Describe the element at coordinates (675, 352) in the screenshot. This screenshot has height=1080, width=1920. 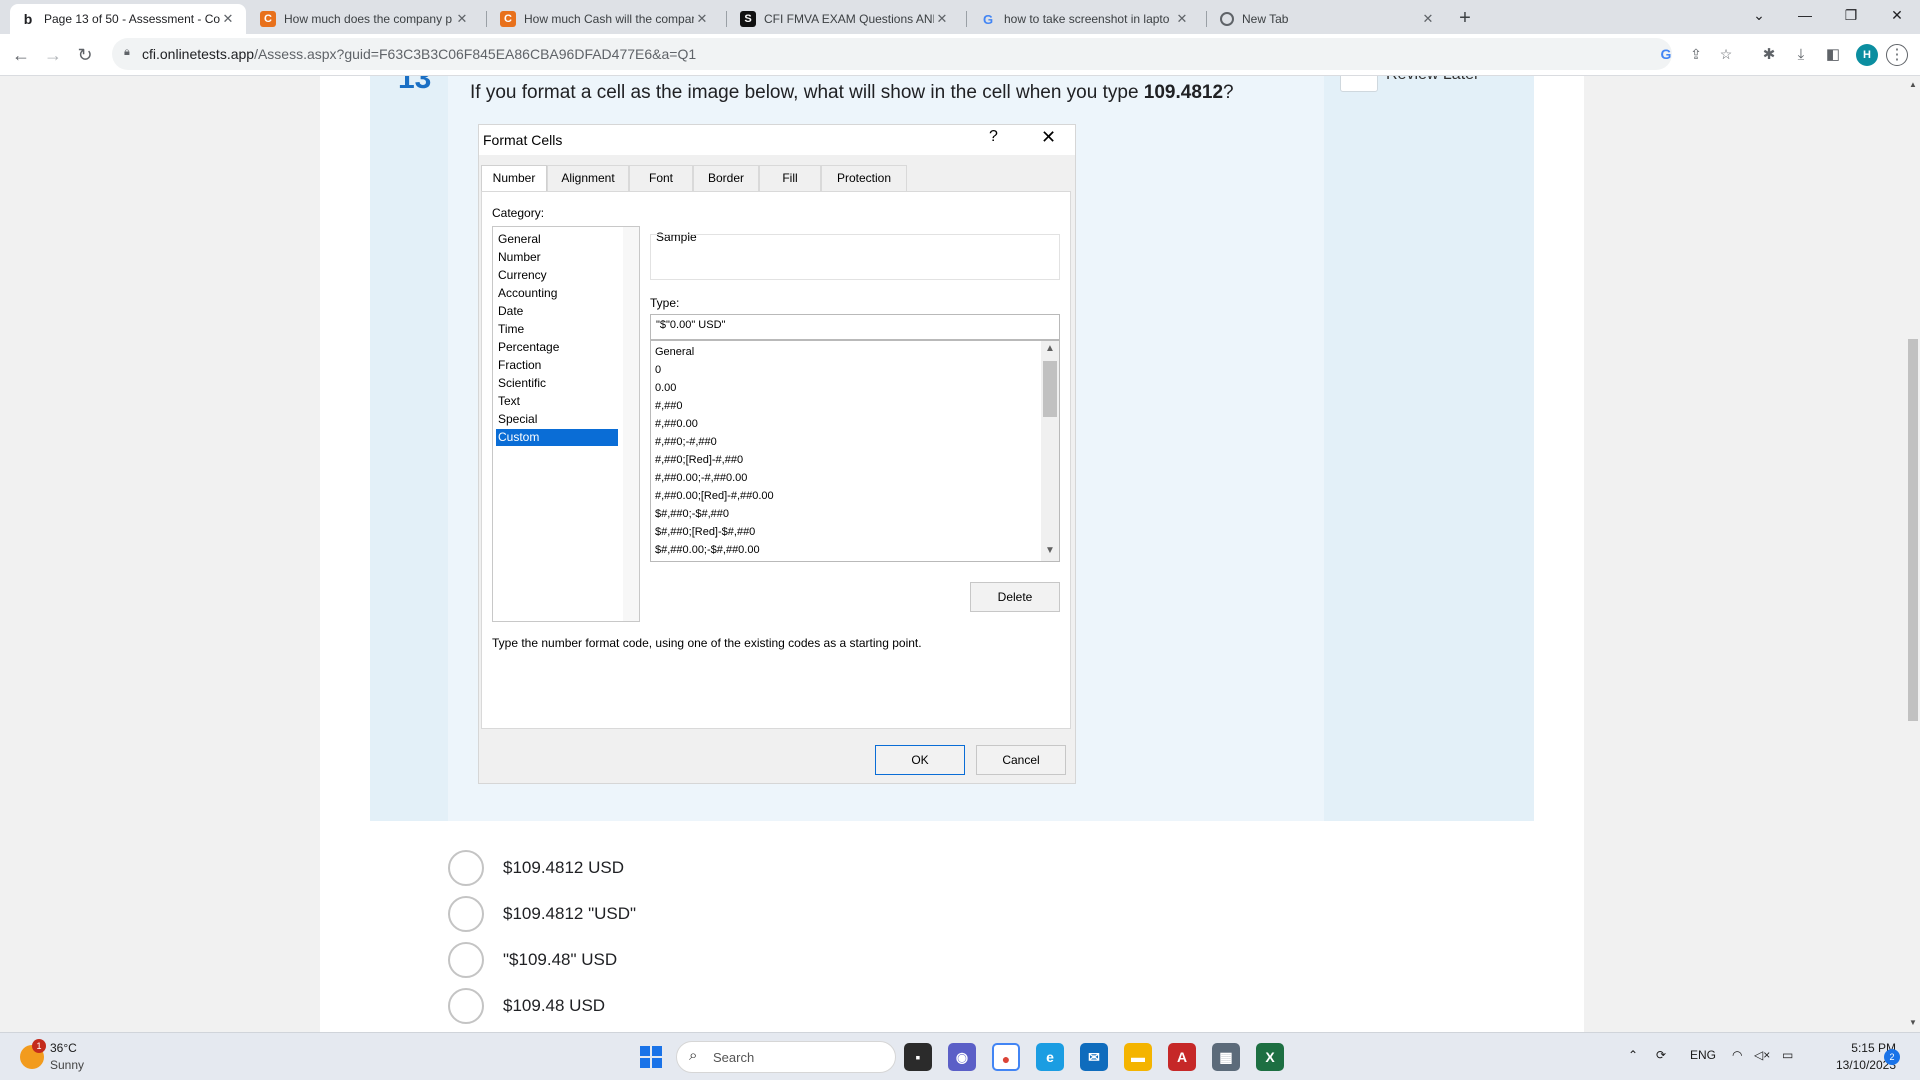
I see `format-item: General` at that location.